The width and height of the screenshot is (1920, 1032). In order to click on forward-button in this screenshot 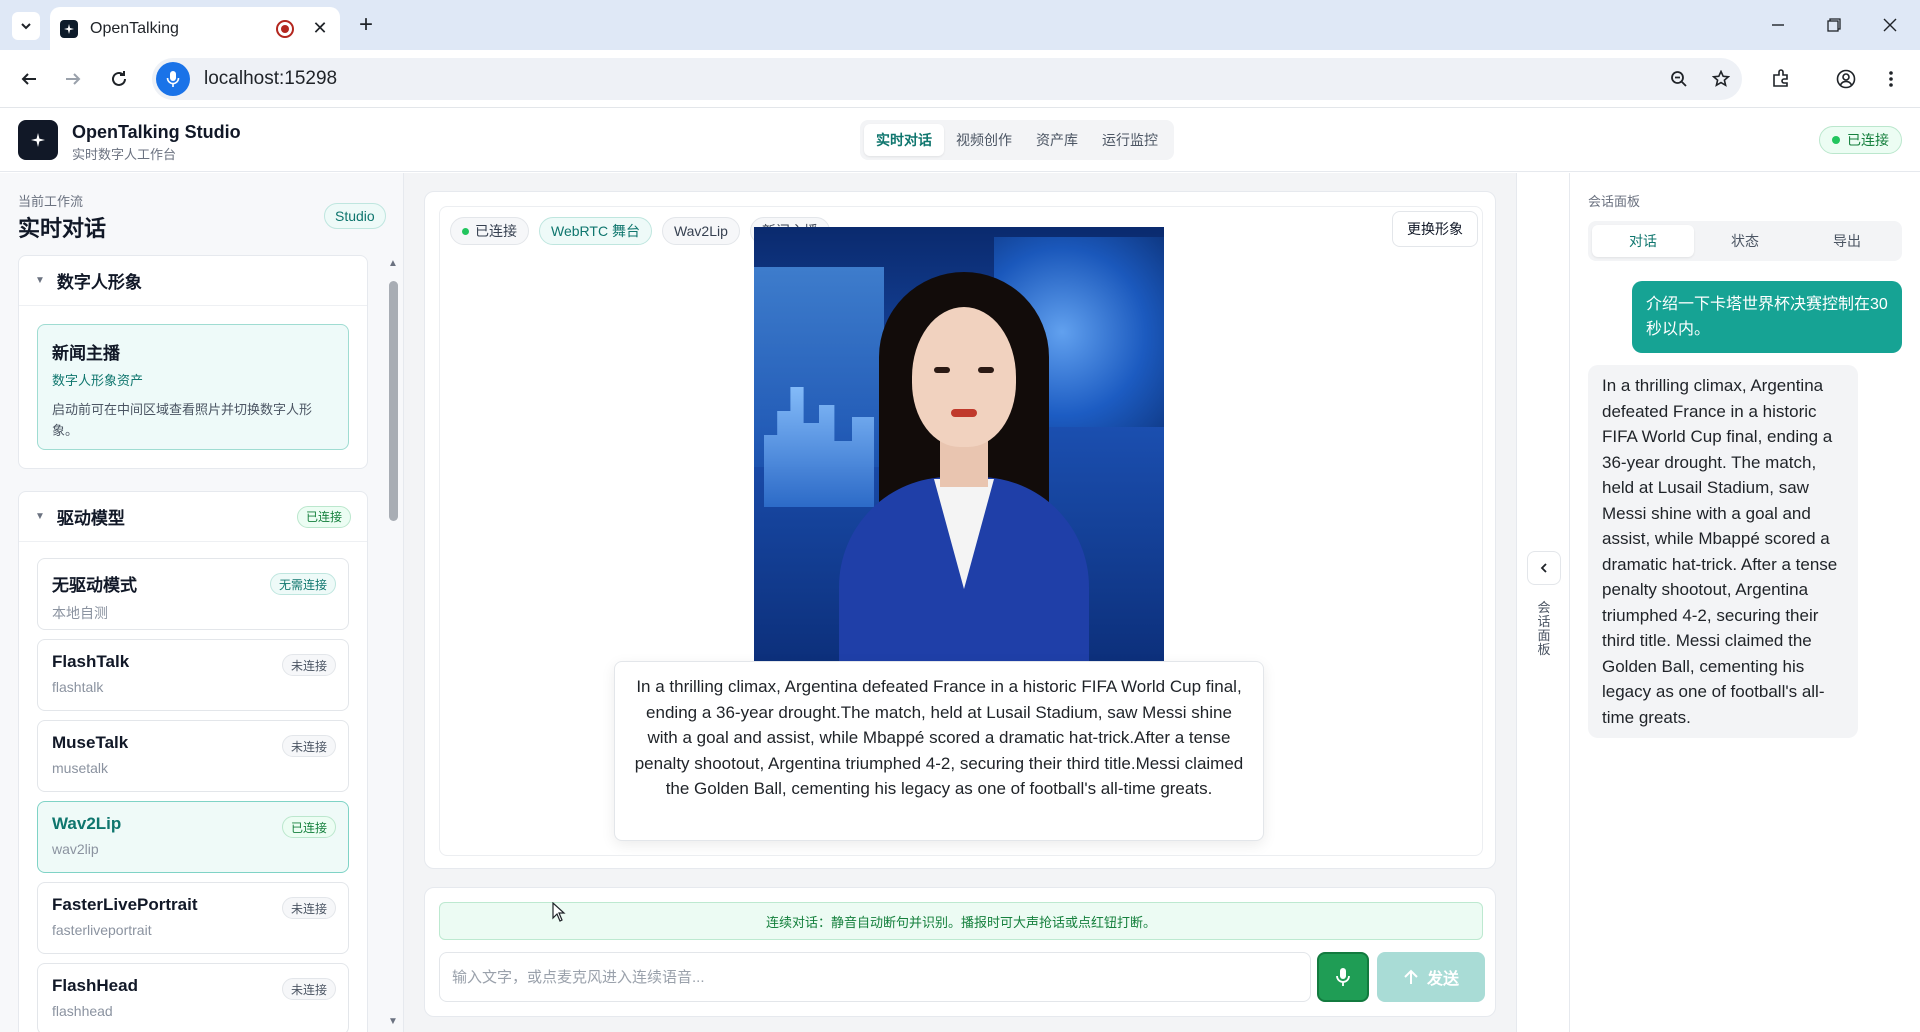, I will do `click(73, 79)`.